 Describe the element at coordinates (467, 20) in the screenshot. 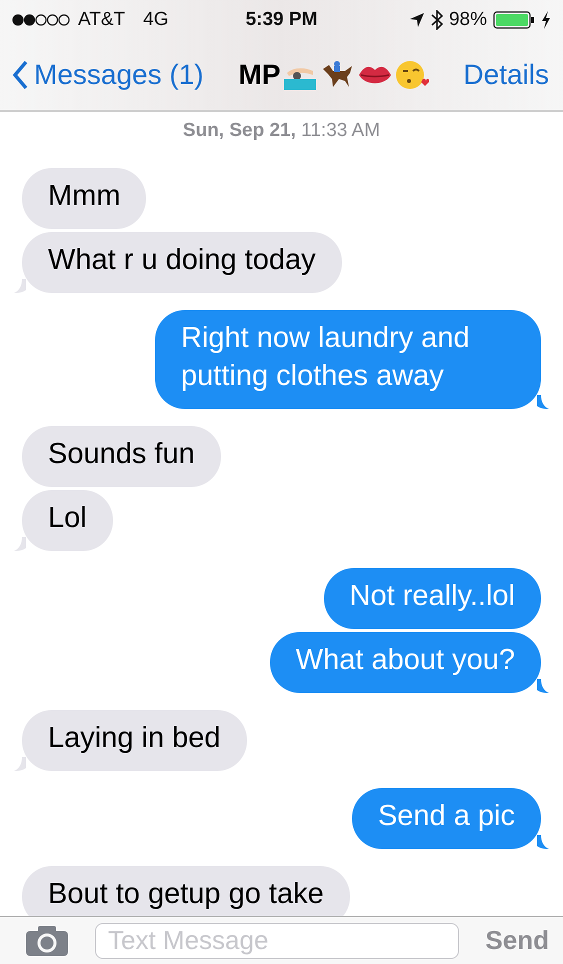

I see `battery-percent: 98%` at that location.